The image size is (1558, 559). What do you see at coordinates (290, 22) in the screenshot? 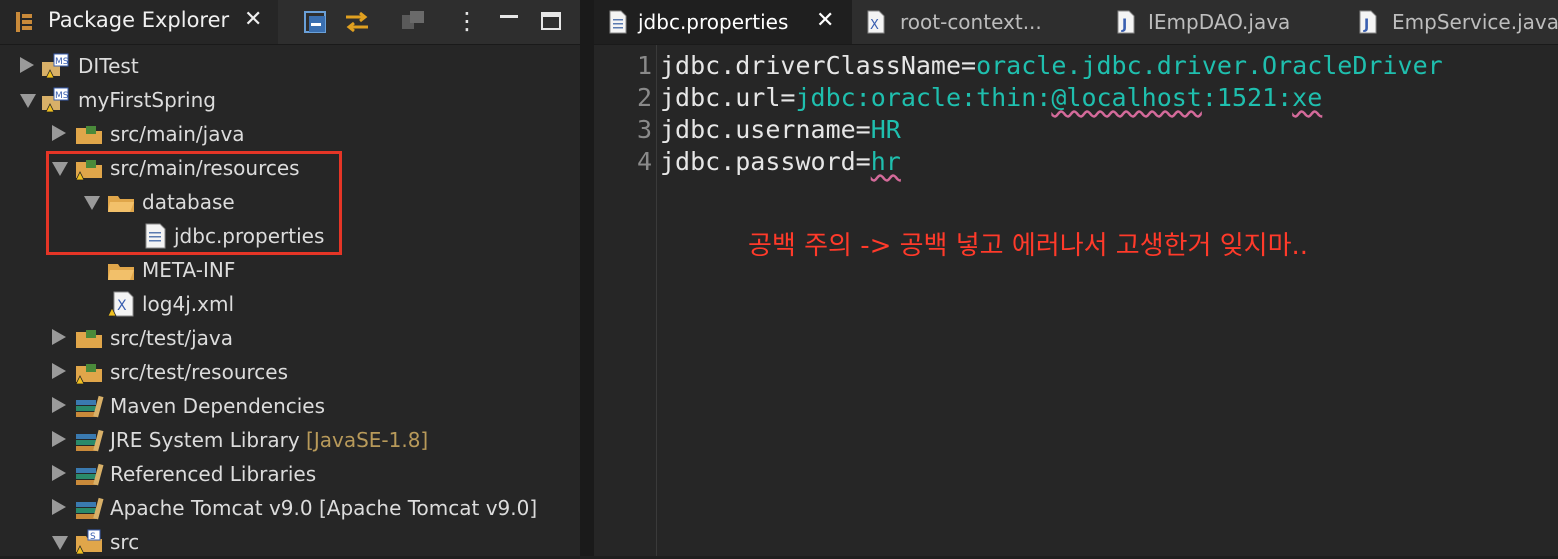
I see `view-tab-bar: Package Explorer ✕ ⋮` at bounding box center [290, 22].